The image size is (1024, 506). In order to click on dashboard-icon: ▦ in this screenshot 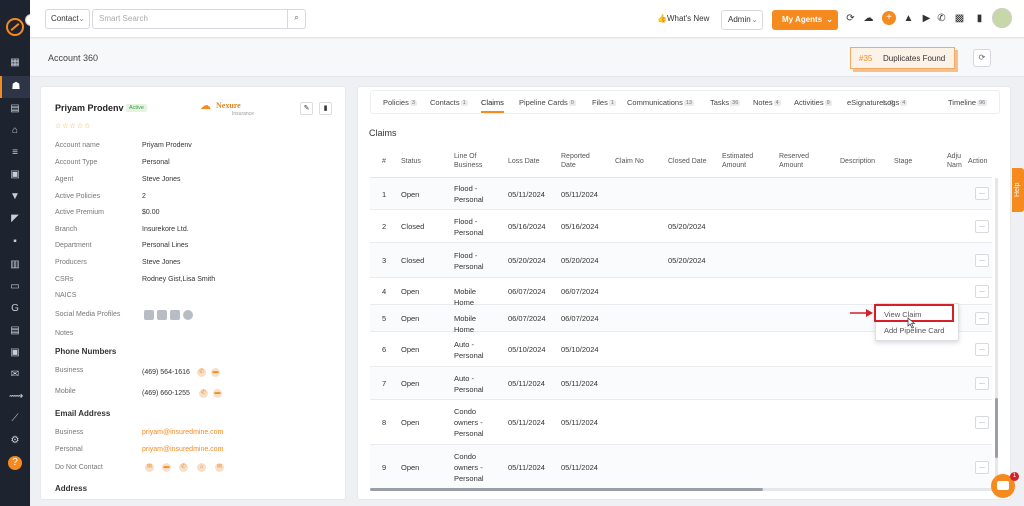, I will do `click(15, 63)`.